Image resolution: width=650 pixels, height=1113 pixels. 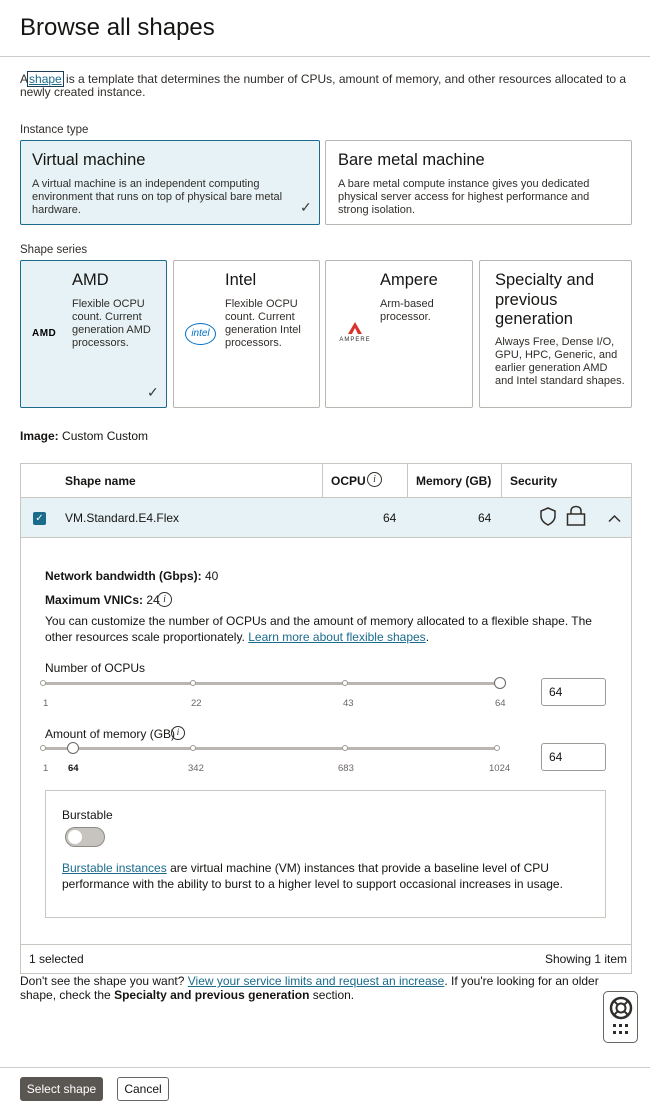 What do you see at coordinates (533, 481) in the screenshot?
I see `col-header-security: Security` at bounding box center [533, 481].